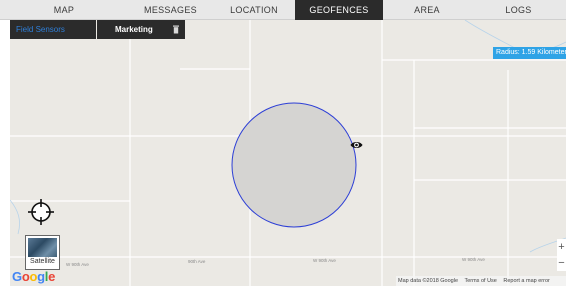 The image size is (566, 286). What do you see at coordinates (42, 262) in the screenshot?
I see `satellite-label: Satellite` at bounding box center [42, 262].